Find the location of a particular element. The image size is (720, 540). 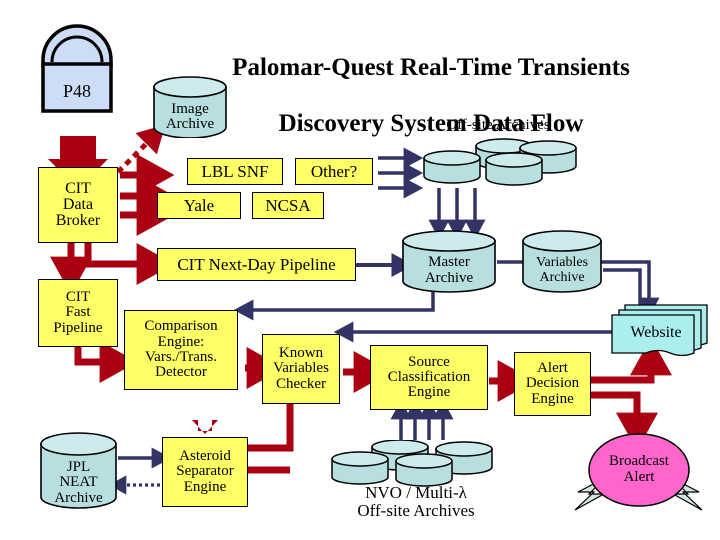

master-archive-cylinder: Master Archive is located at coordinates (449, 261).